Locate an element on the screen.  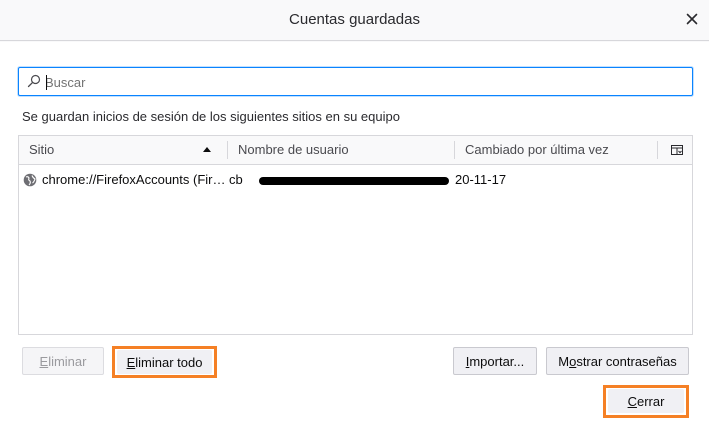
close-button: Cerrar is located at coordinates (646, 401).